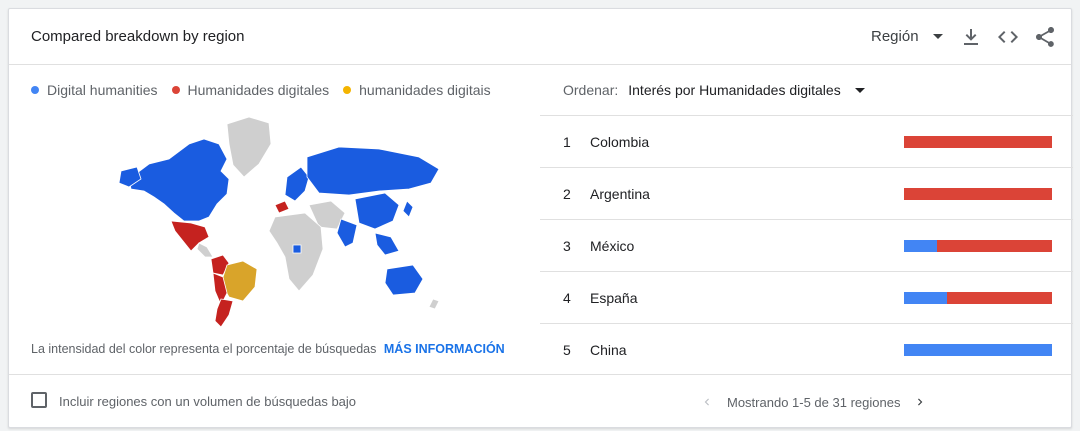 This screenshot has height=431, width=1080. What do you see at coordinates (1045, 37) in the screenshot?
I see `share-icon` at bounding box center [1045, 37].